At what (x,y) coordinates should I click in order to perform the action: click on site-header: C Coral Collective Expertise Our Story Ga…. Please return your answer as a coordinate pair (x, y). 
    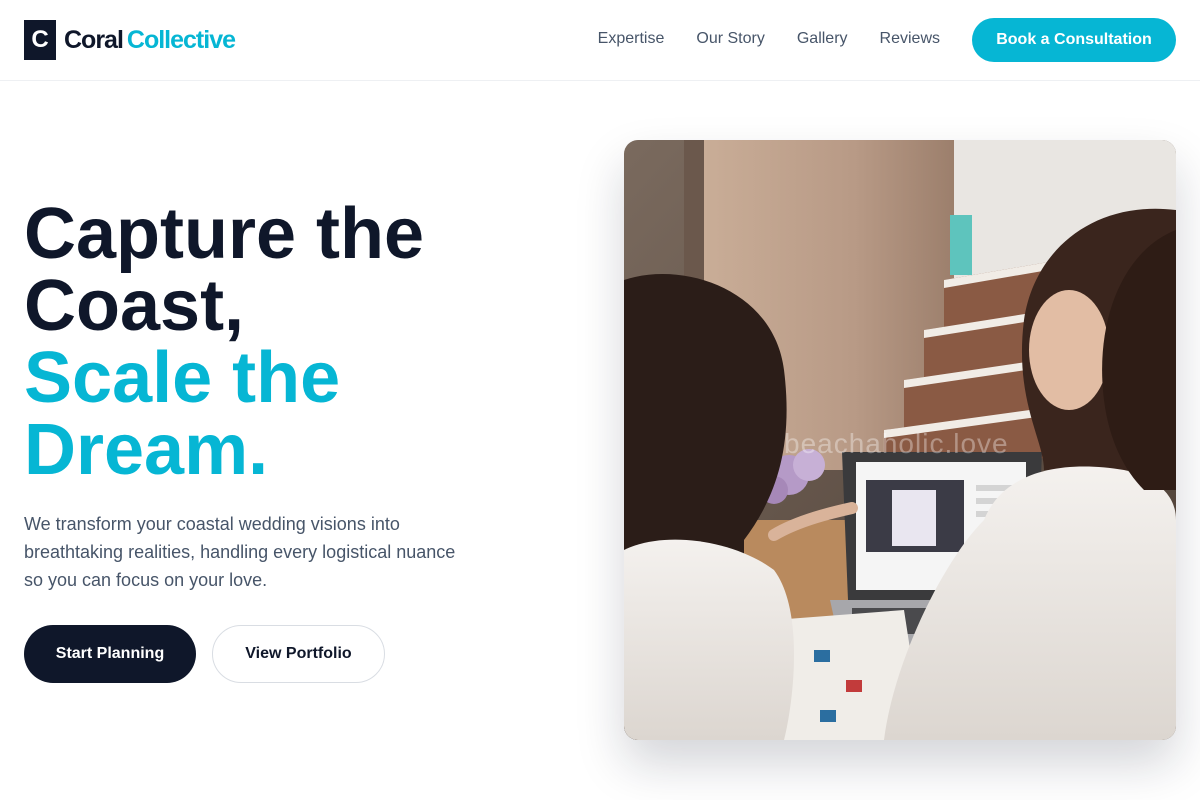
    Looking at the image, I should click on (600, 40).